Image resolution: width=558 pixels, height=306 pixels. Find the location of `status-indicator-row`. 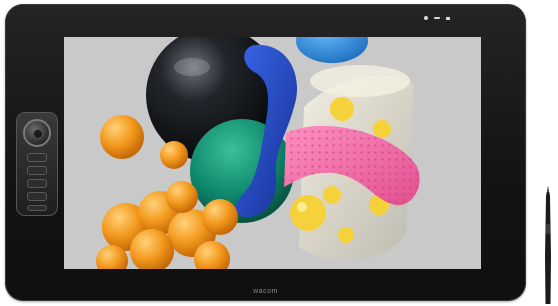

status-indicator-row is located at coordinates (437, 18).